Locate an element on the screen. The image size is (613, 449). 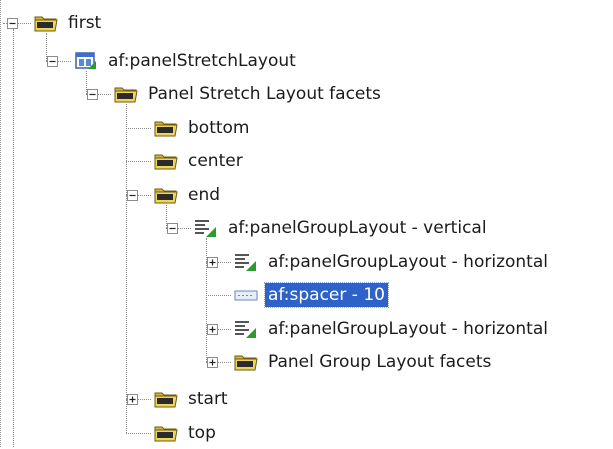
tree-node-label: end is located at coordinates (204, 195).